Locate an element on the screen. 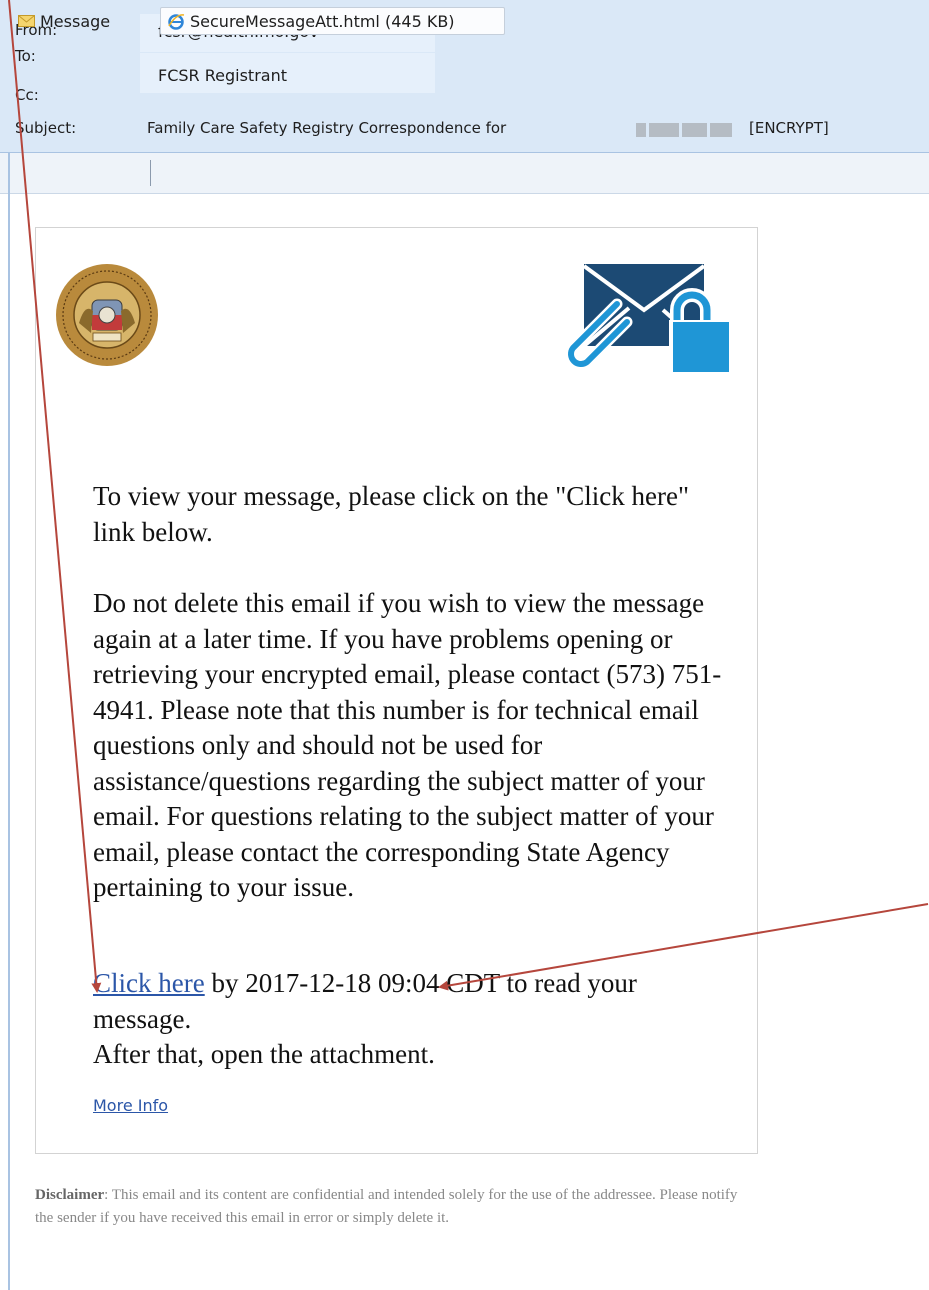  cc-label: Cc: is located at coordinates (27, 95).